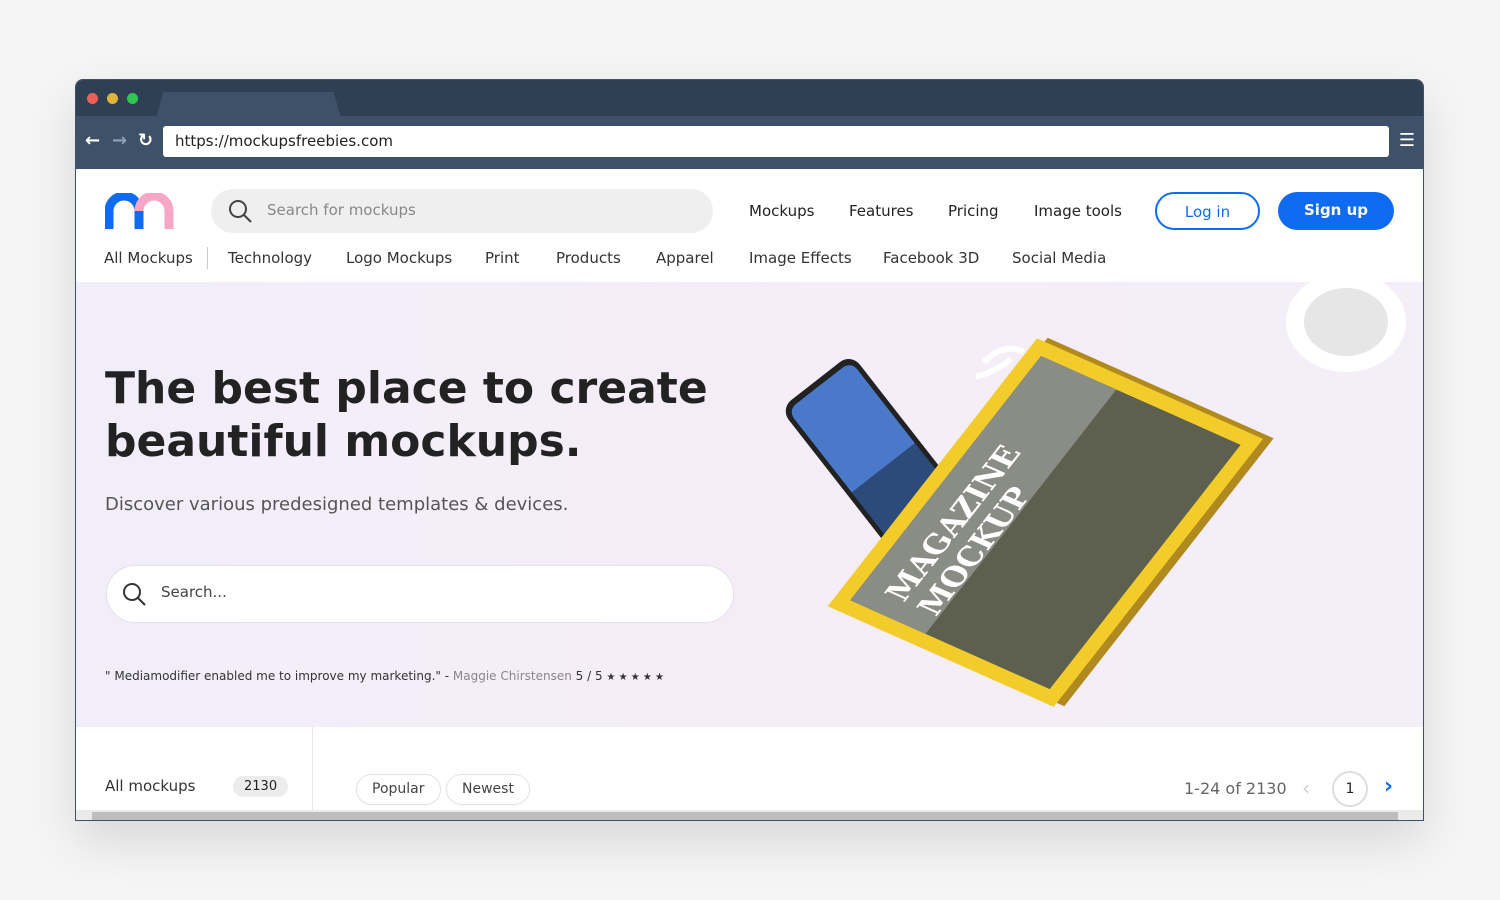  Describe the element at coordinates (881, 211) in the screenshot. I see `nav-features: Features` at that location.